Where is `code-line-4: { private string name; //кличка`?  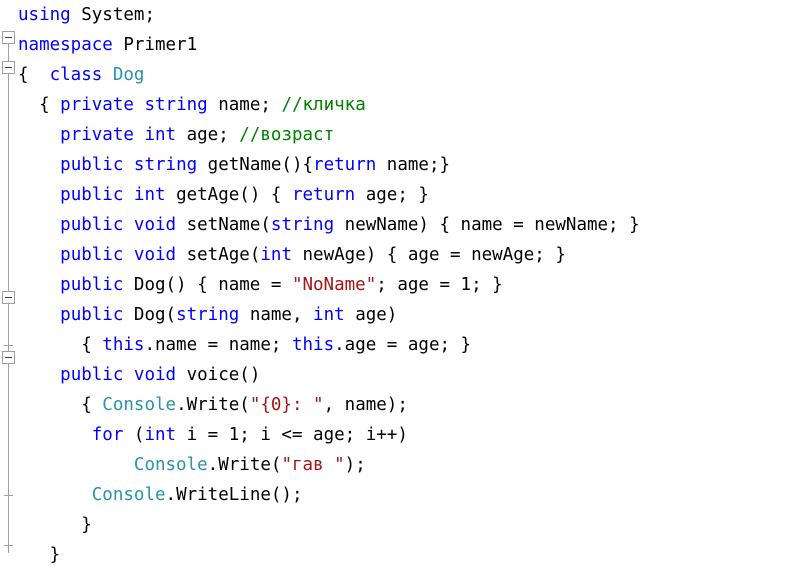 code-line-4: { private string name; //кличка is located at coordinates (404, 105).